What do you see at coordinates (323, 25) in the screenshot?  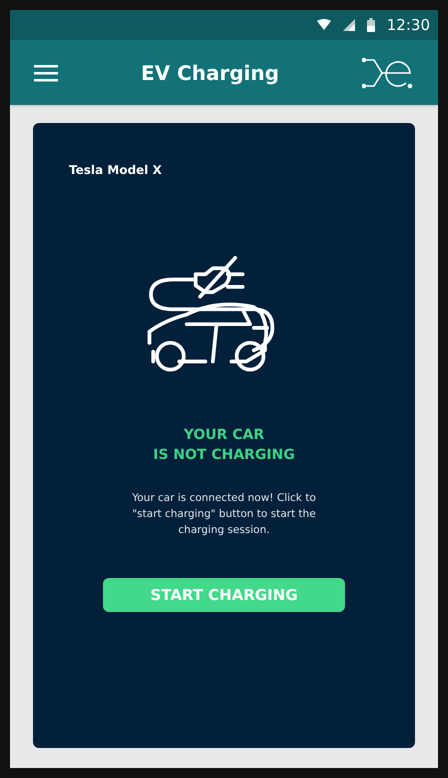 I see `wifi-icon` at bounding box center [323, 25].